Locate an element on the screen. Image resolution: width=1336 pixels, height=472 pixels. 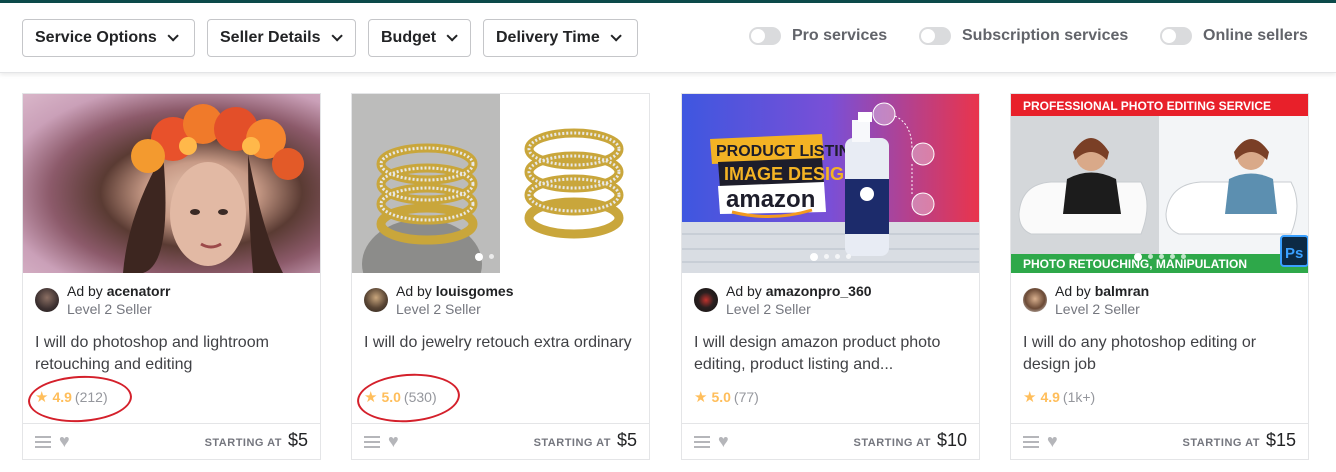
seller-name: balmran is located at coordinates (1122, 291).